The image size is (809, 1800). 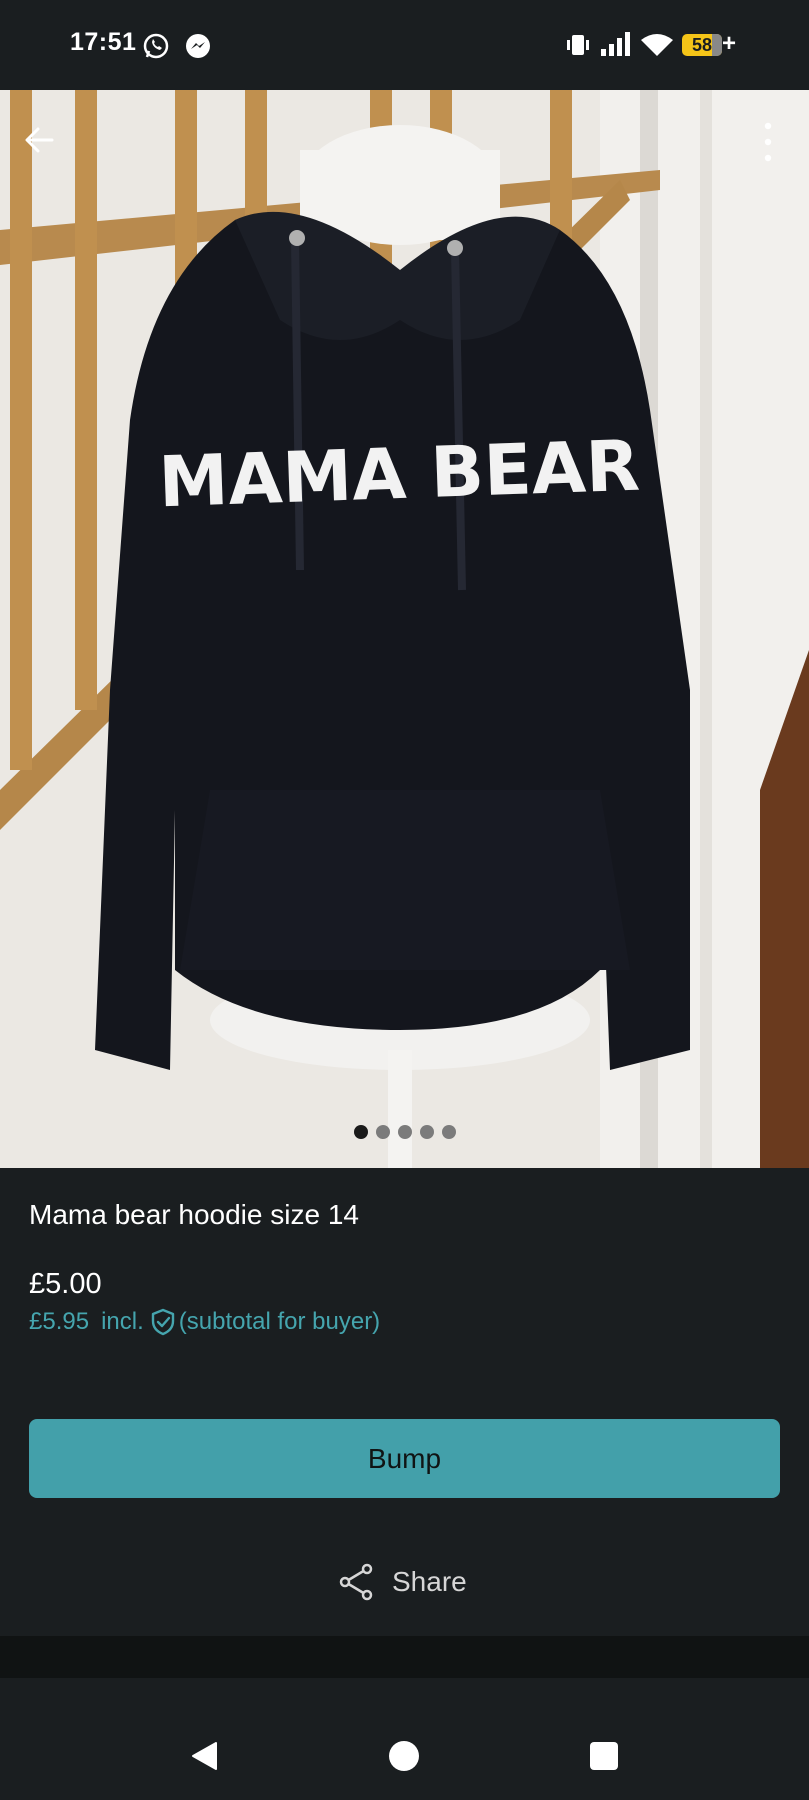 I want to click on battery-level: 58, so click(x=702, y=45).